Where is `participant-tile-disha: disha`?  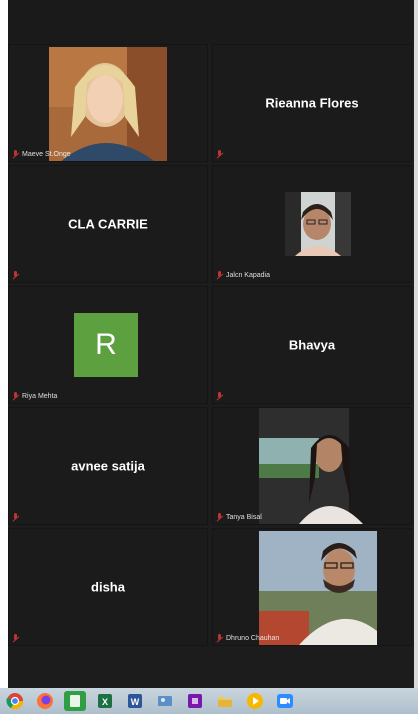 participant-tile-disha: disha is located at coordinates (108, 587).